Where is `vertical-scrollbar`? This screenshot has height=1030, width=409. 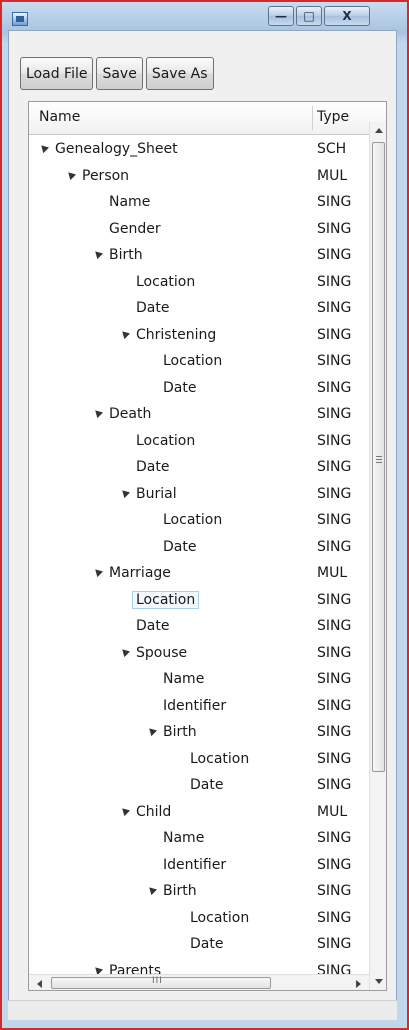 vertical-scrollbar is located at coordinates (377, 556).